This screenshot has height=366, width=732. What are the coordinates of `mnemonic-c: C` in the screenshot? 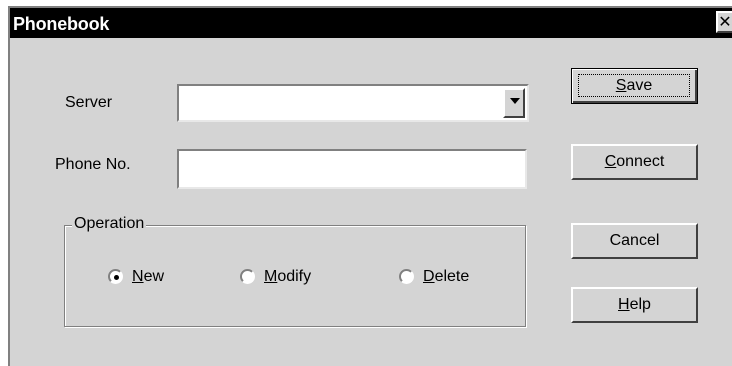 It's located at (610, 161).